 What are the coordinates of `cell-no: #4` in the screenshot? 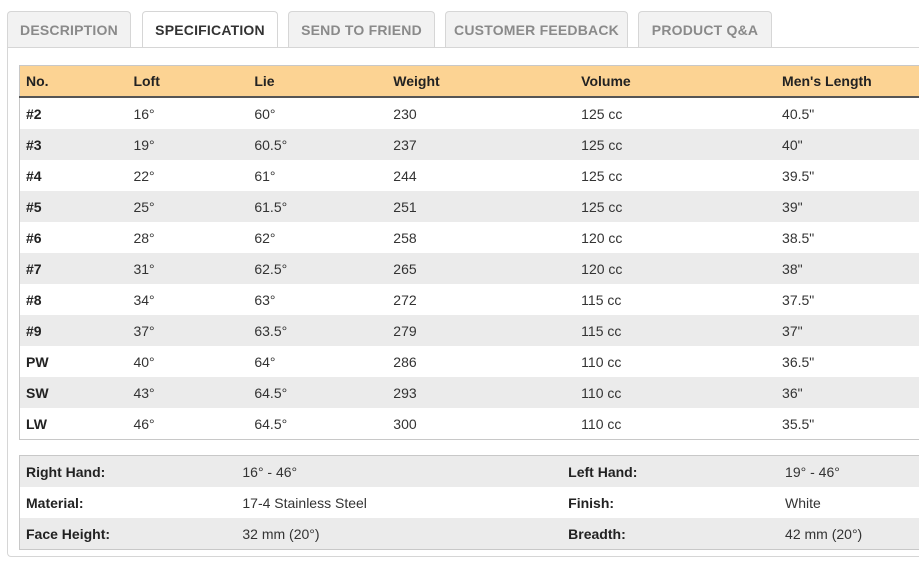 It's located at (34, 175).